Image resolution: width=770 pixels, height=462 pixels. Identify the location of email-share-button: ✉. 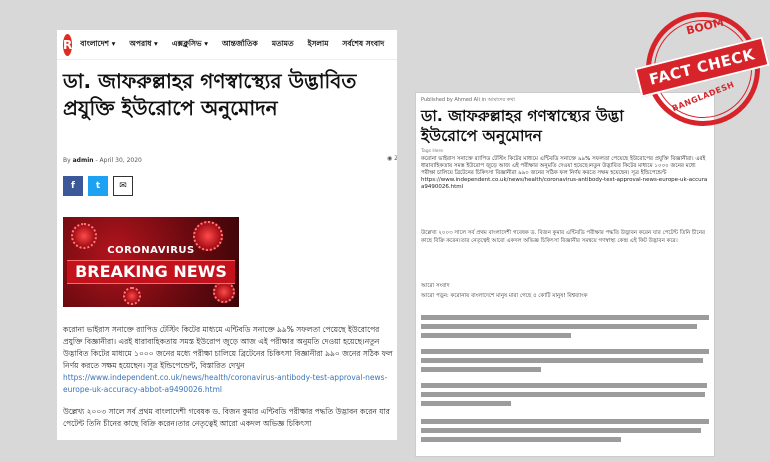
(123, 186).